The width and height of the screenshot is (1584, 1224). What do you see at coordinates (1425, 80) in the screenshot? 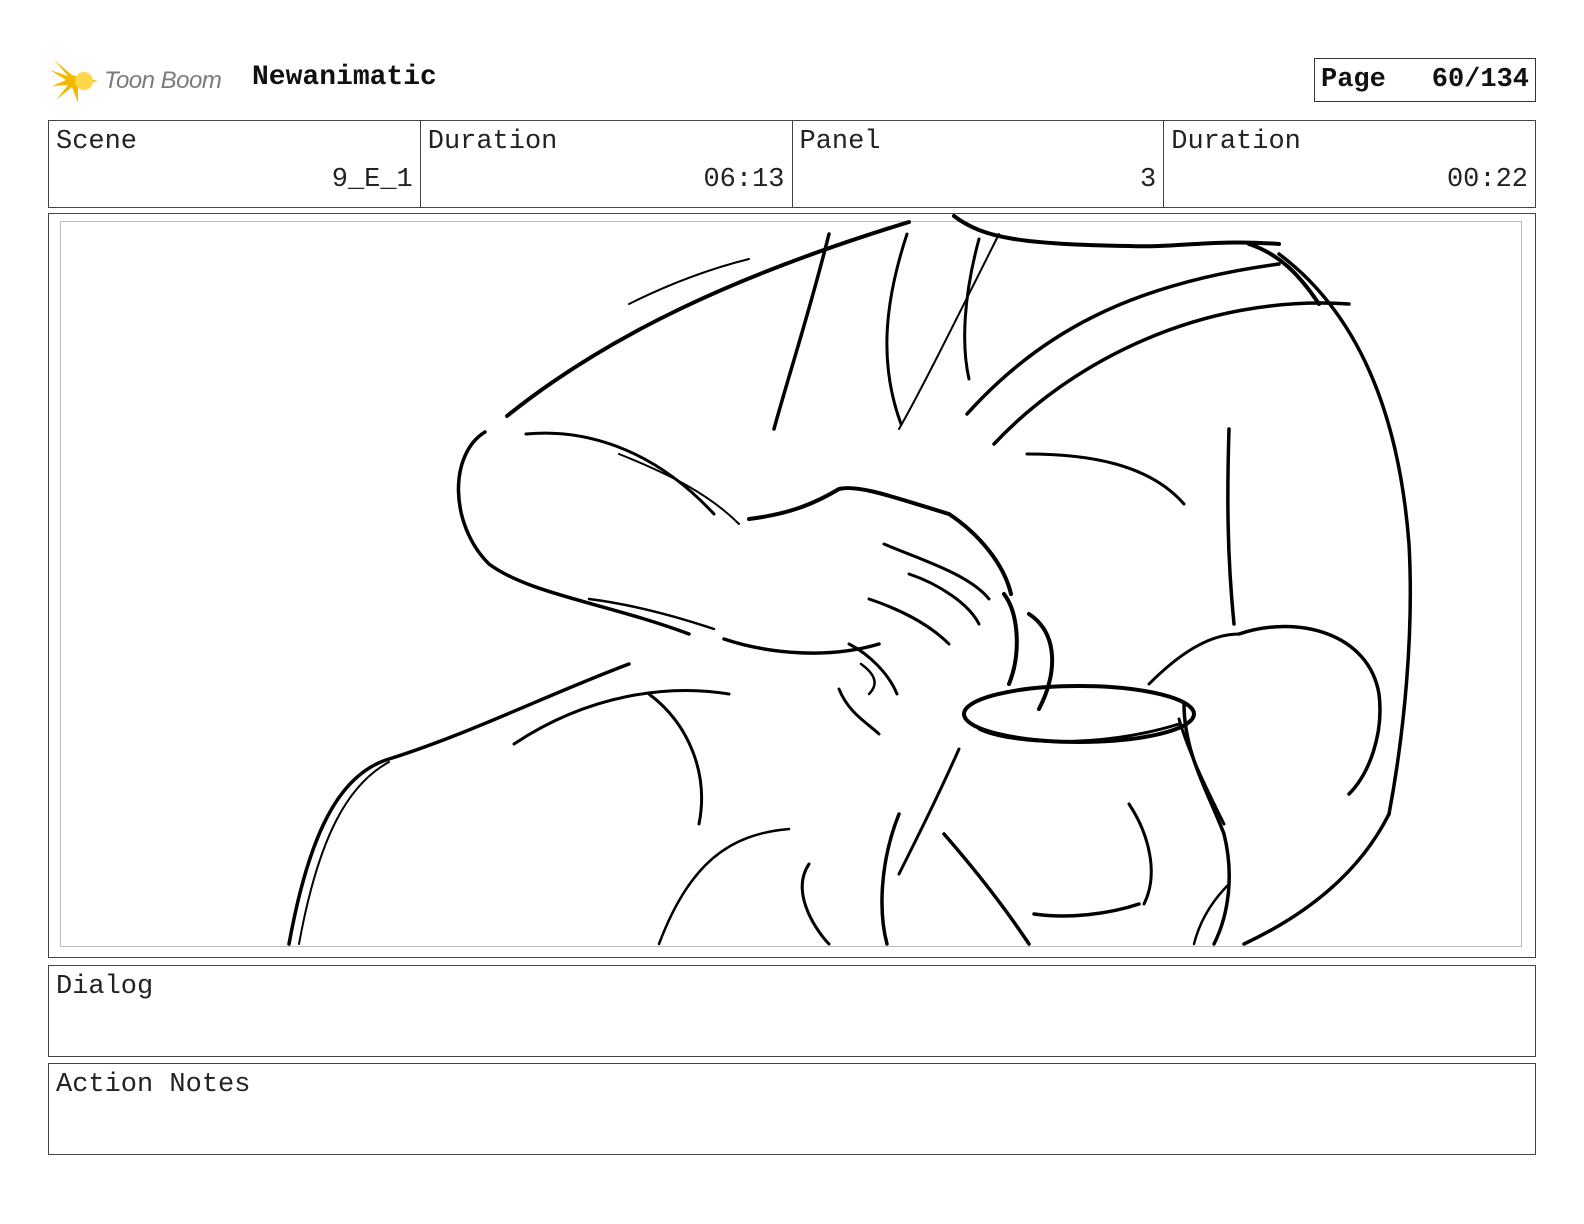
I see `page-indicator: Page 60/134` at bounding box center [1425, 80].